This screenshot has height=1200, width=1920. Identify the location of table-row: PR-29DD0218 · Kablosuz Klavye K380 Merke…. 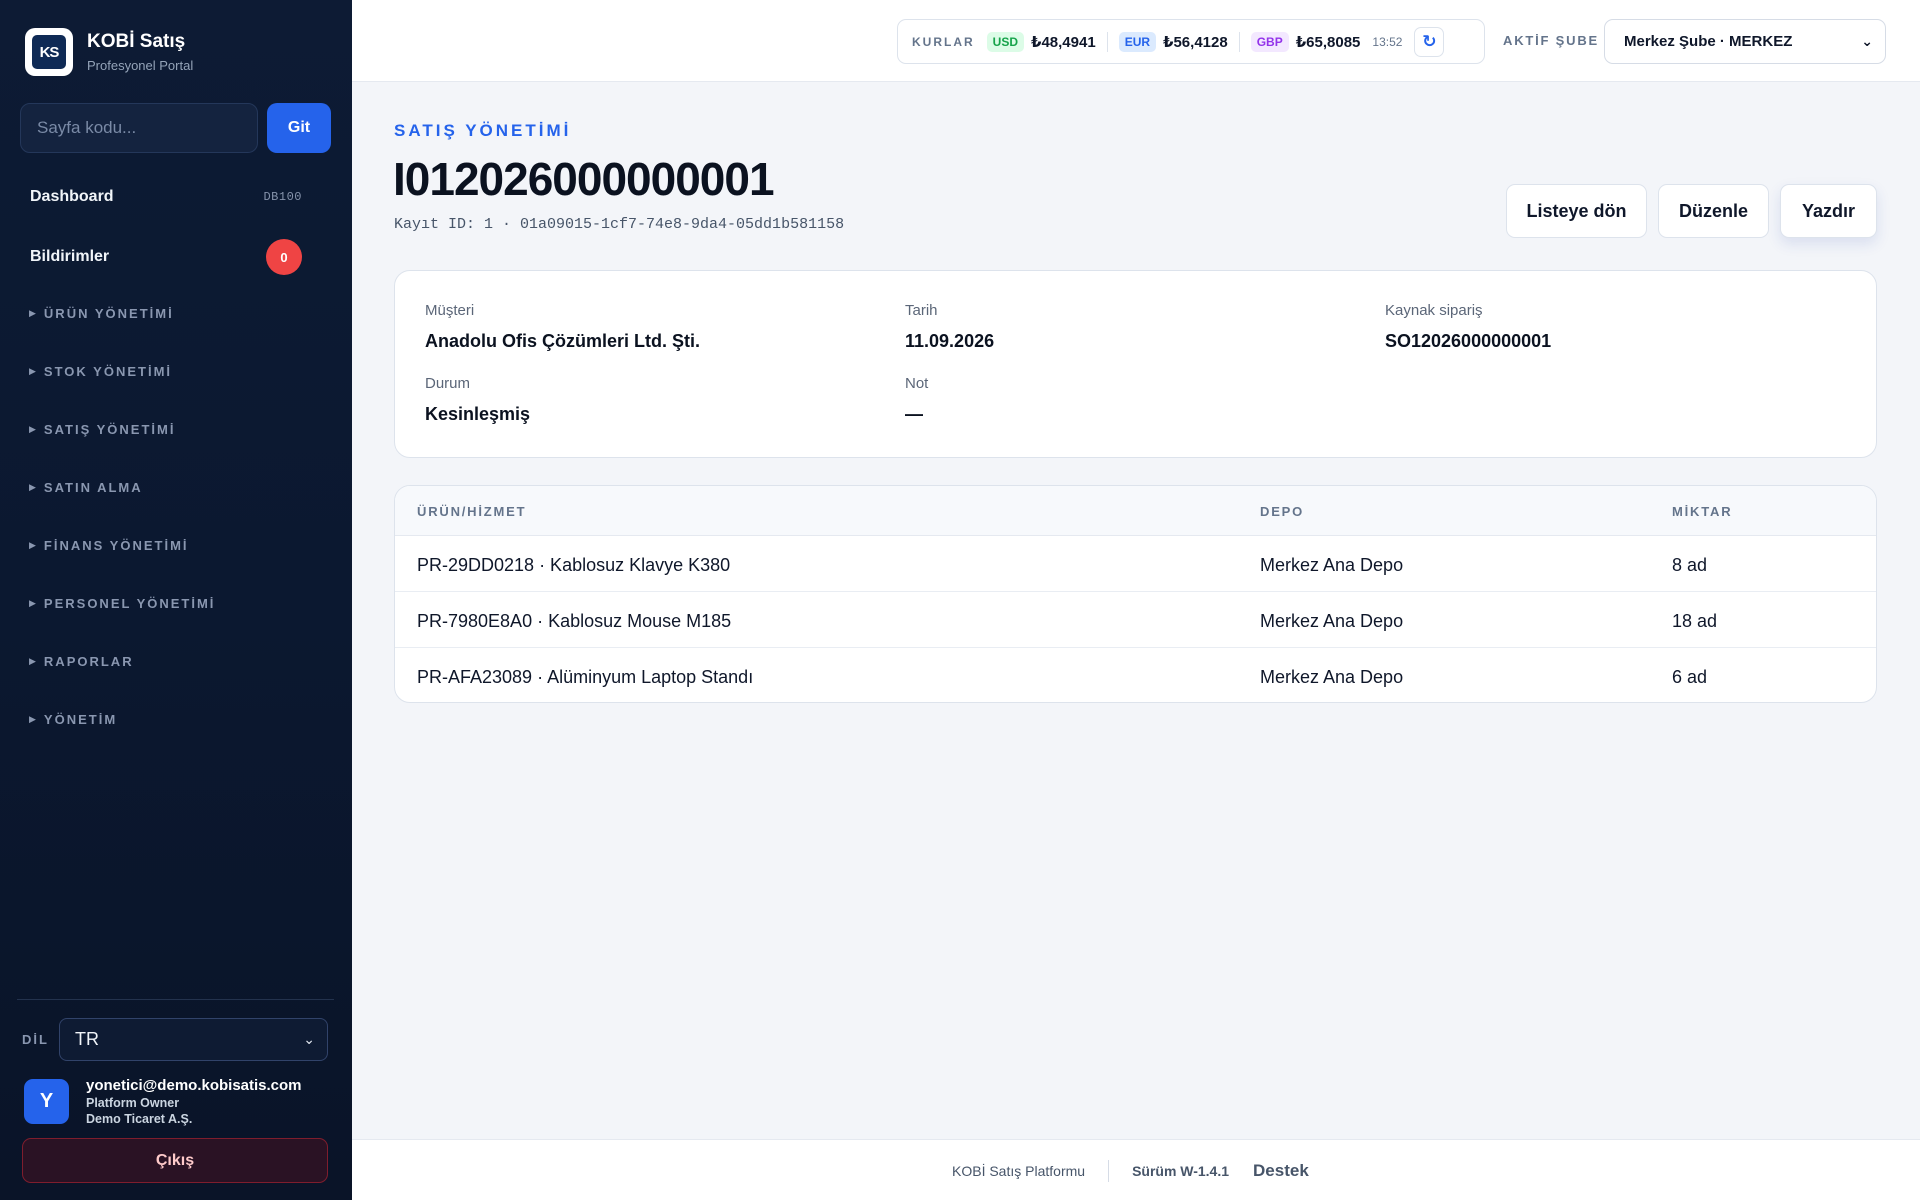
(1135, 564).